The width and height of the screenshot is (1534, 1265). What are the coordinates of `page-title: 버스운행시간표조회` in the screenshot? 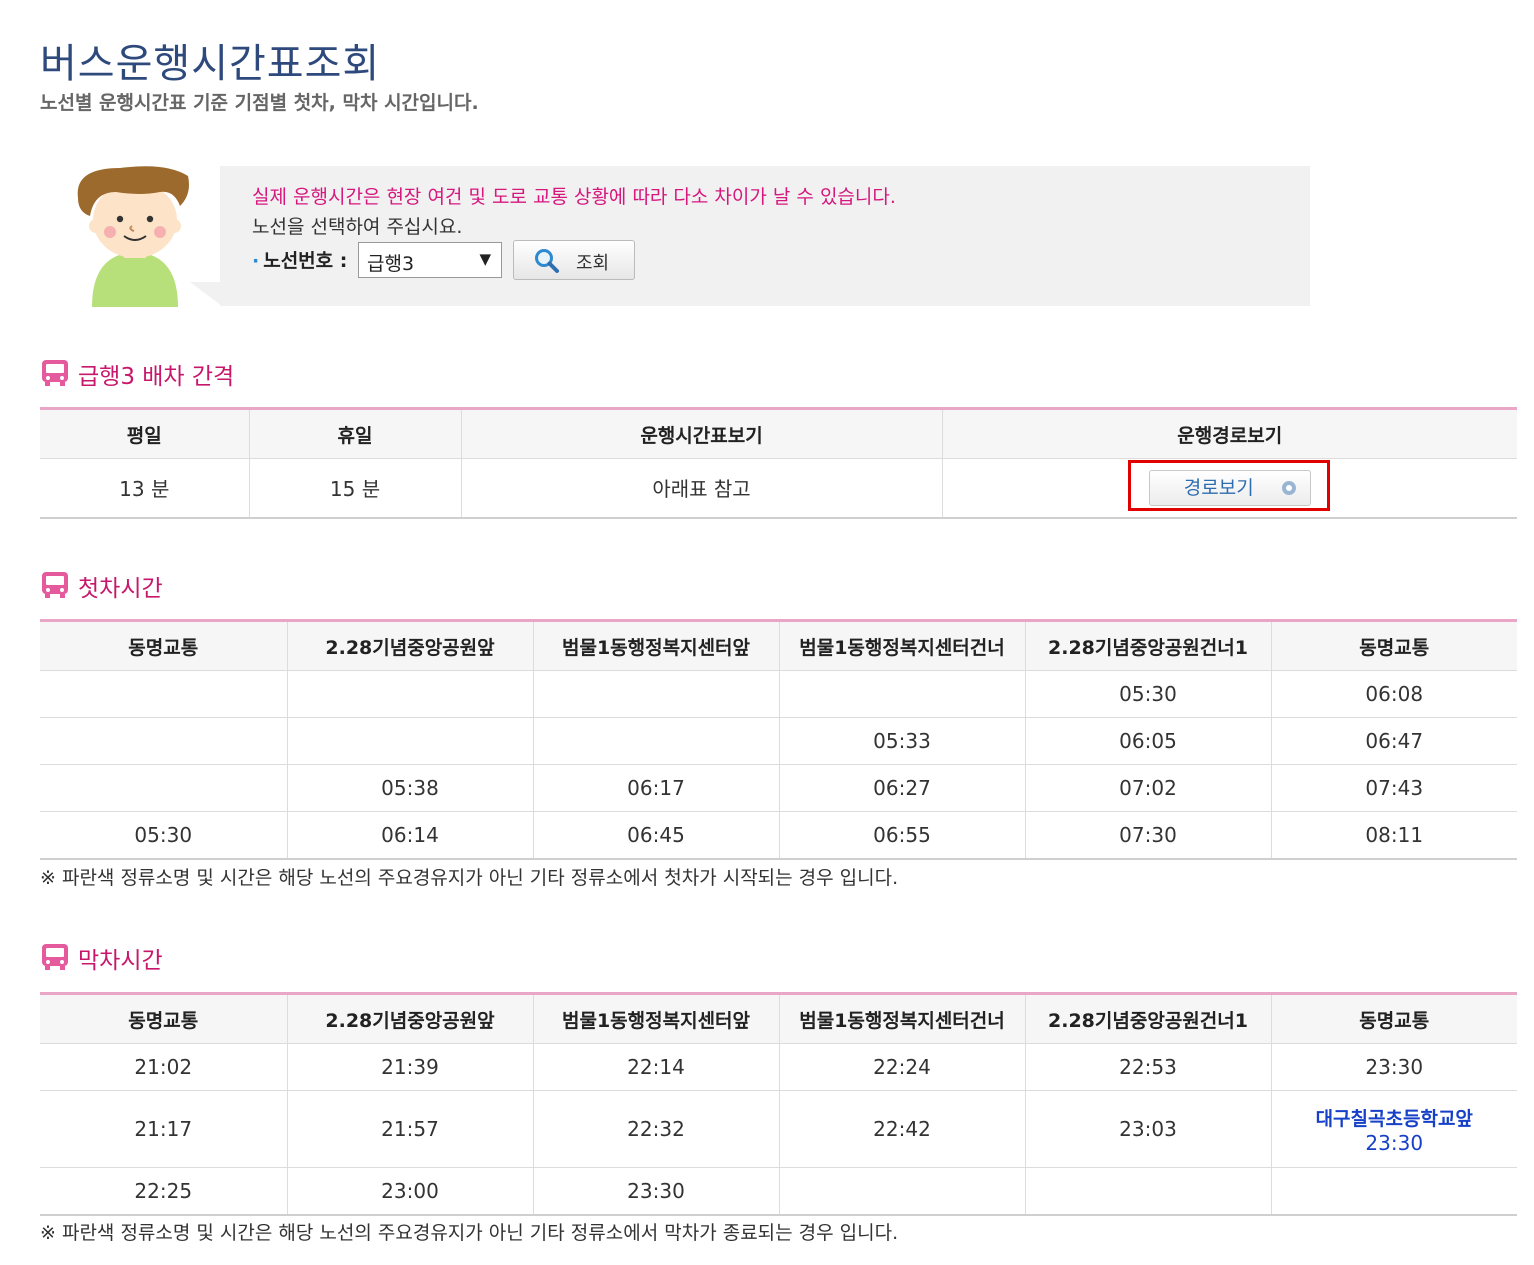 It's located at (210, 64).